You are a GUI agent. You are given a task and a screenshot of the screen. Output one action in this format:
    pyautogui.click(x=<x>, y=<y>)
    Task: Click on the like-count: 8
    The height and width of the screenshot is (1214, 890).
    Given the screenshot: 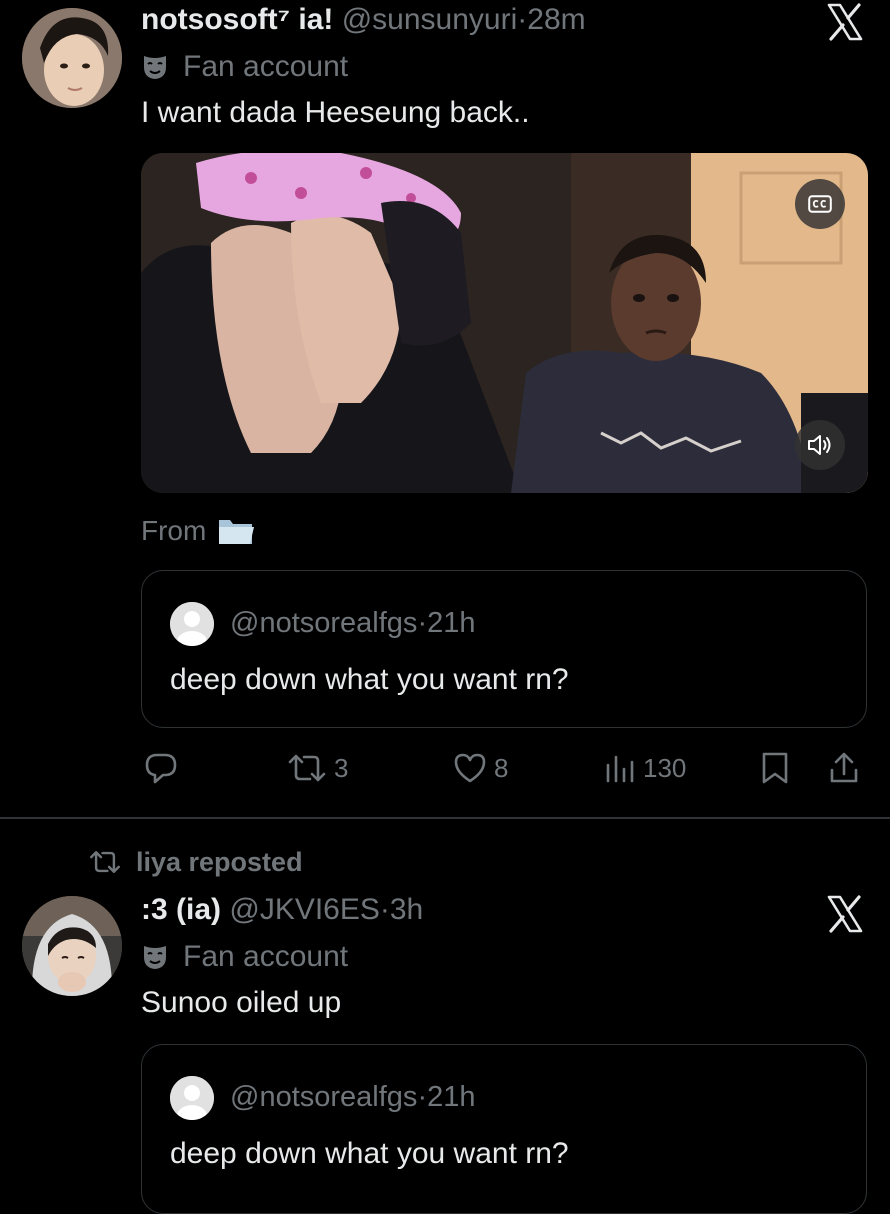 What is the action you would take?
    pyautogui.click(x=501, y=767)
    